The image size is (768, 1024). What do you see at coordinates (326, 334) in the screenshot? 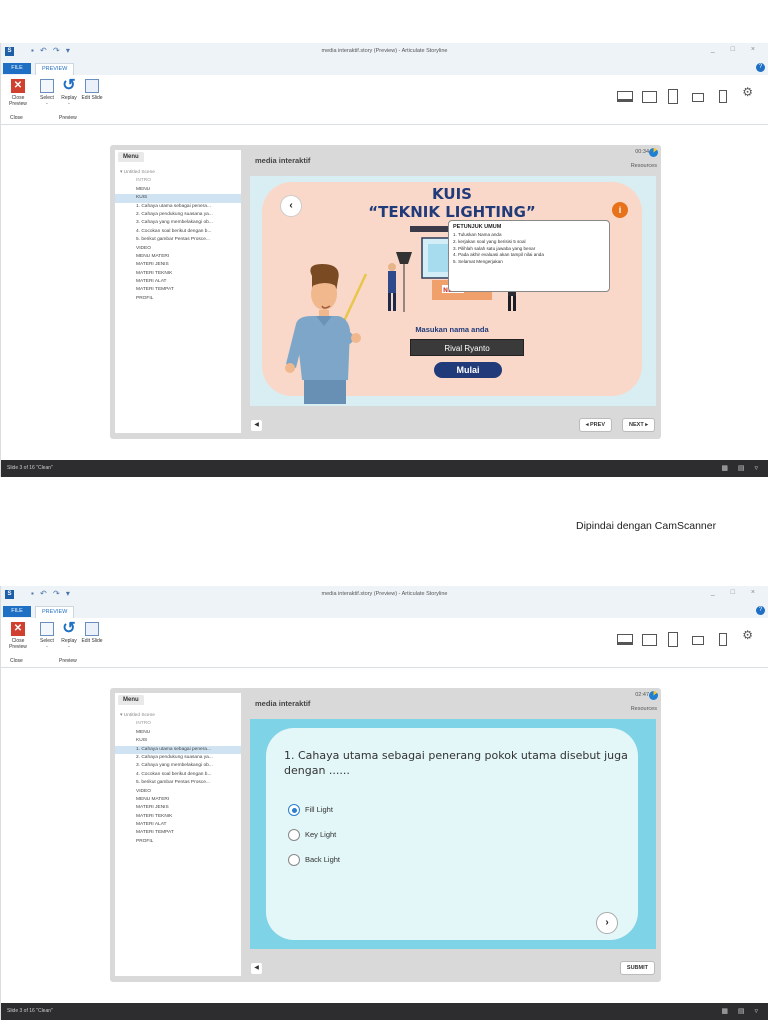
I see `teacher-illustration` at bounding box center [326, 334].